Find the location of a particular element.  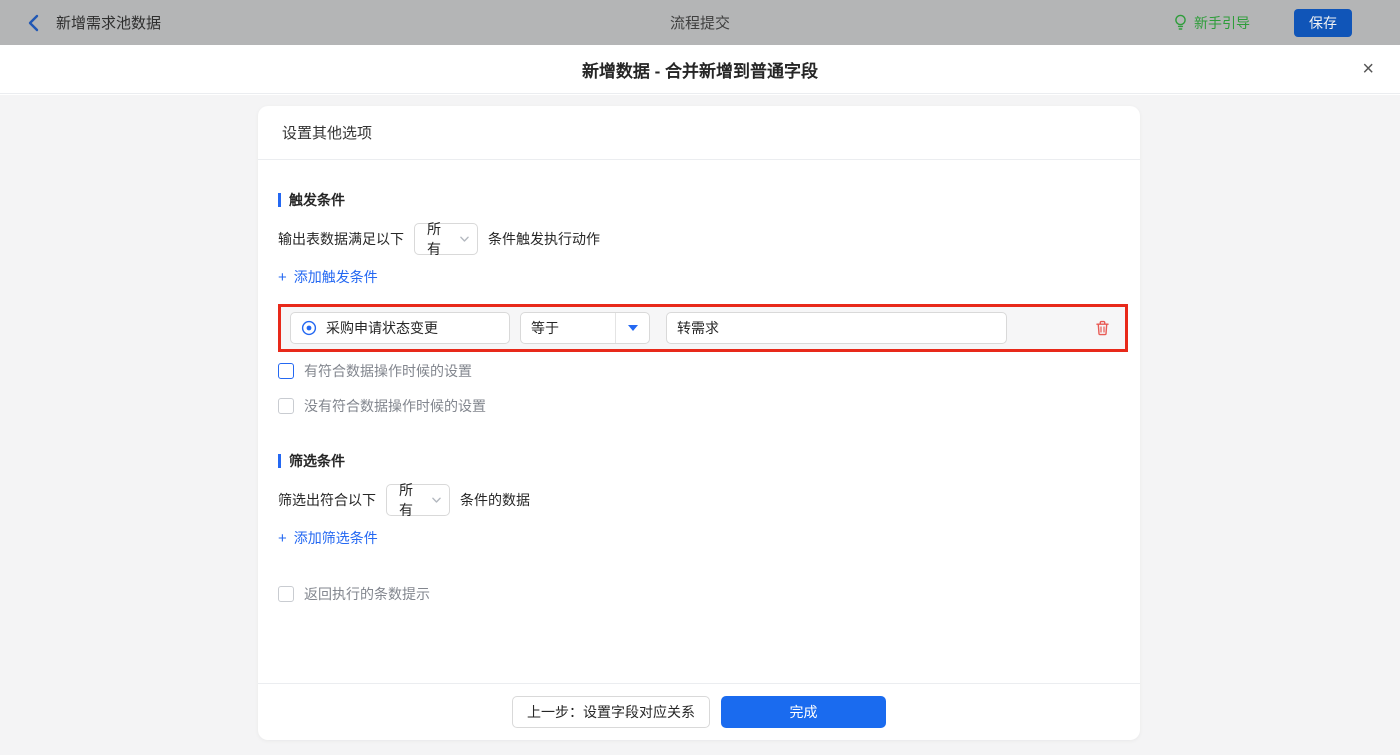

trigger-sentence: 输出表数据满足以下 所有 条件触发执行动作 is located at coordinates (699, 239).